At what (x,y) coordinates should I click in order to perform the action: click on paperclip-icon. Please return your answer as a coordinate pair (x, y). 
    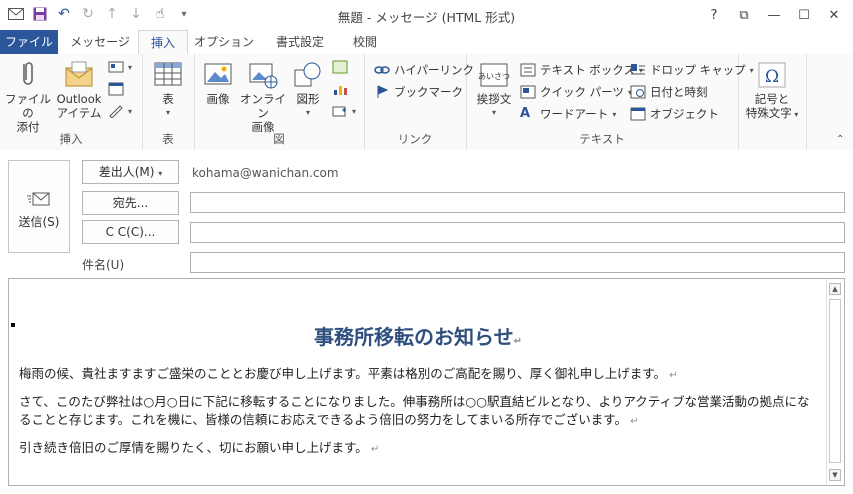
    Looking at the image, I should click on (28, 75).